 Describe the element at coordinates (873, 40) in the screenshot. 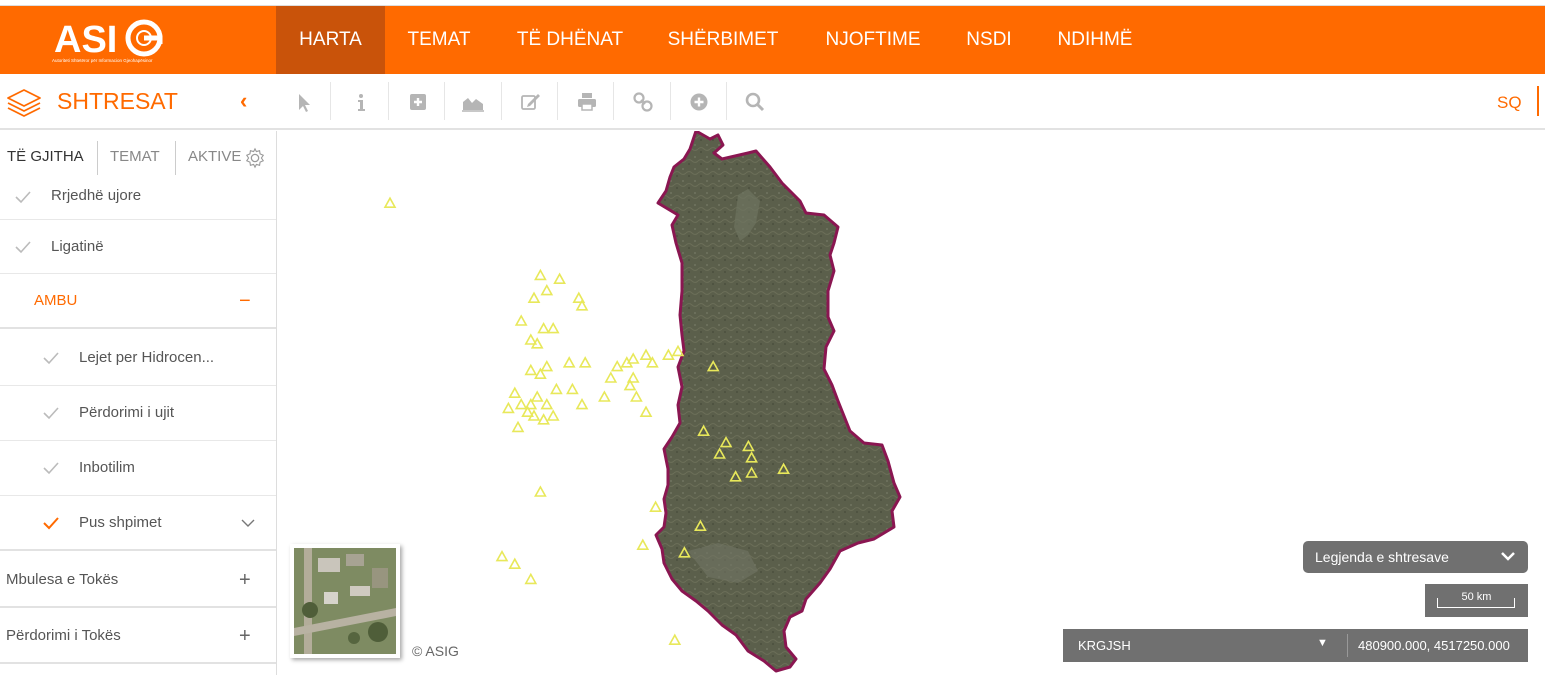

I see `nav-njoftime: NJOFTIME` at that location.